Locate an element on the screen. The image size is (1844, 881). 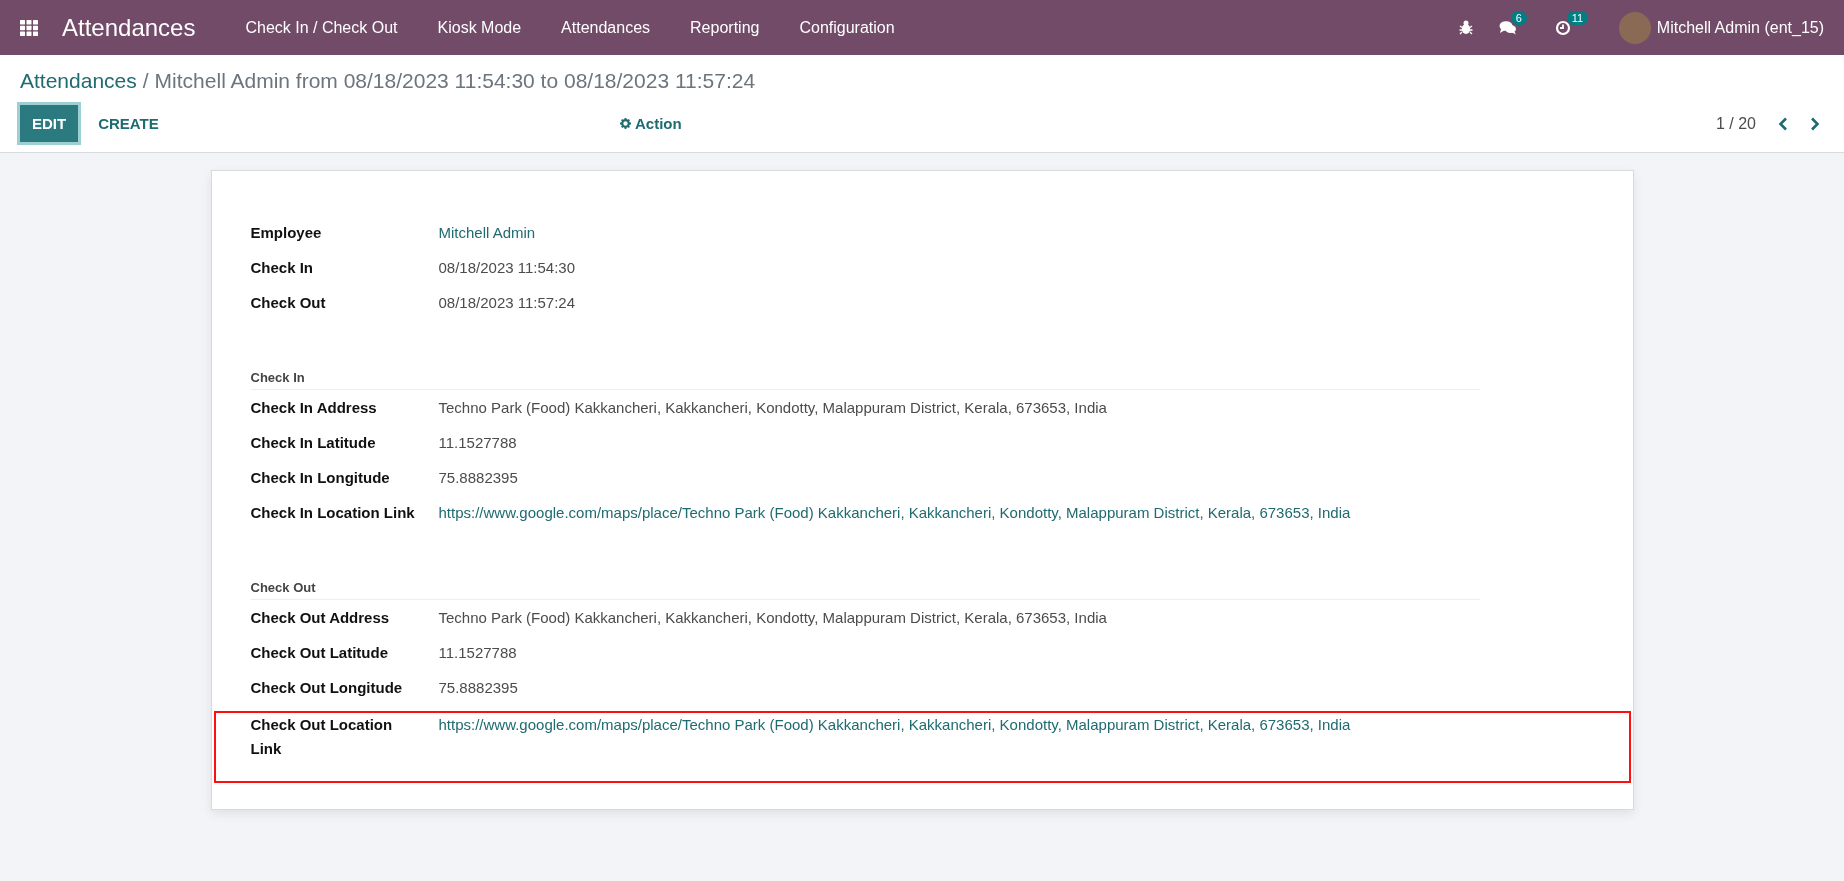
bug-icon is located at coordinates (1465, 27).